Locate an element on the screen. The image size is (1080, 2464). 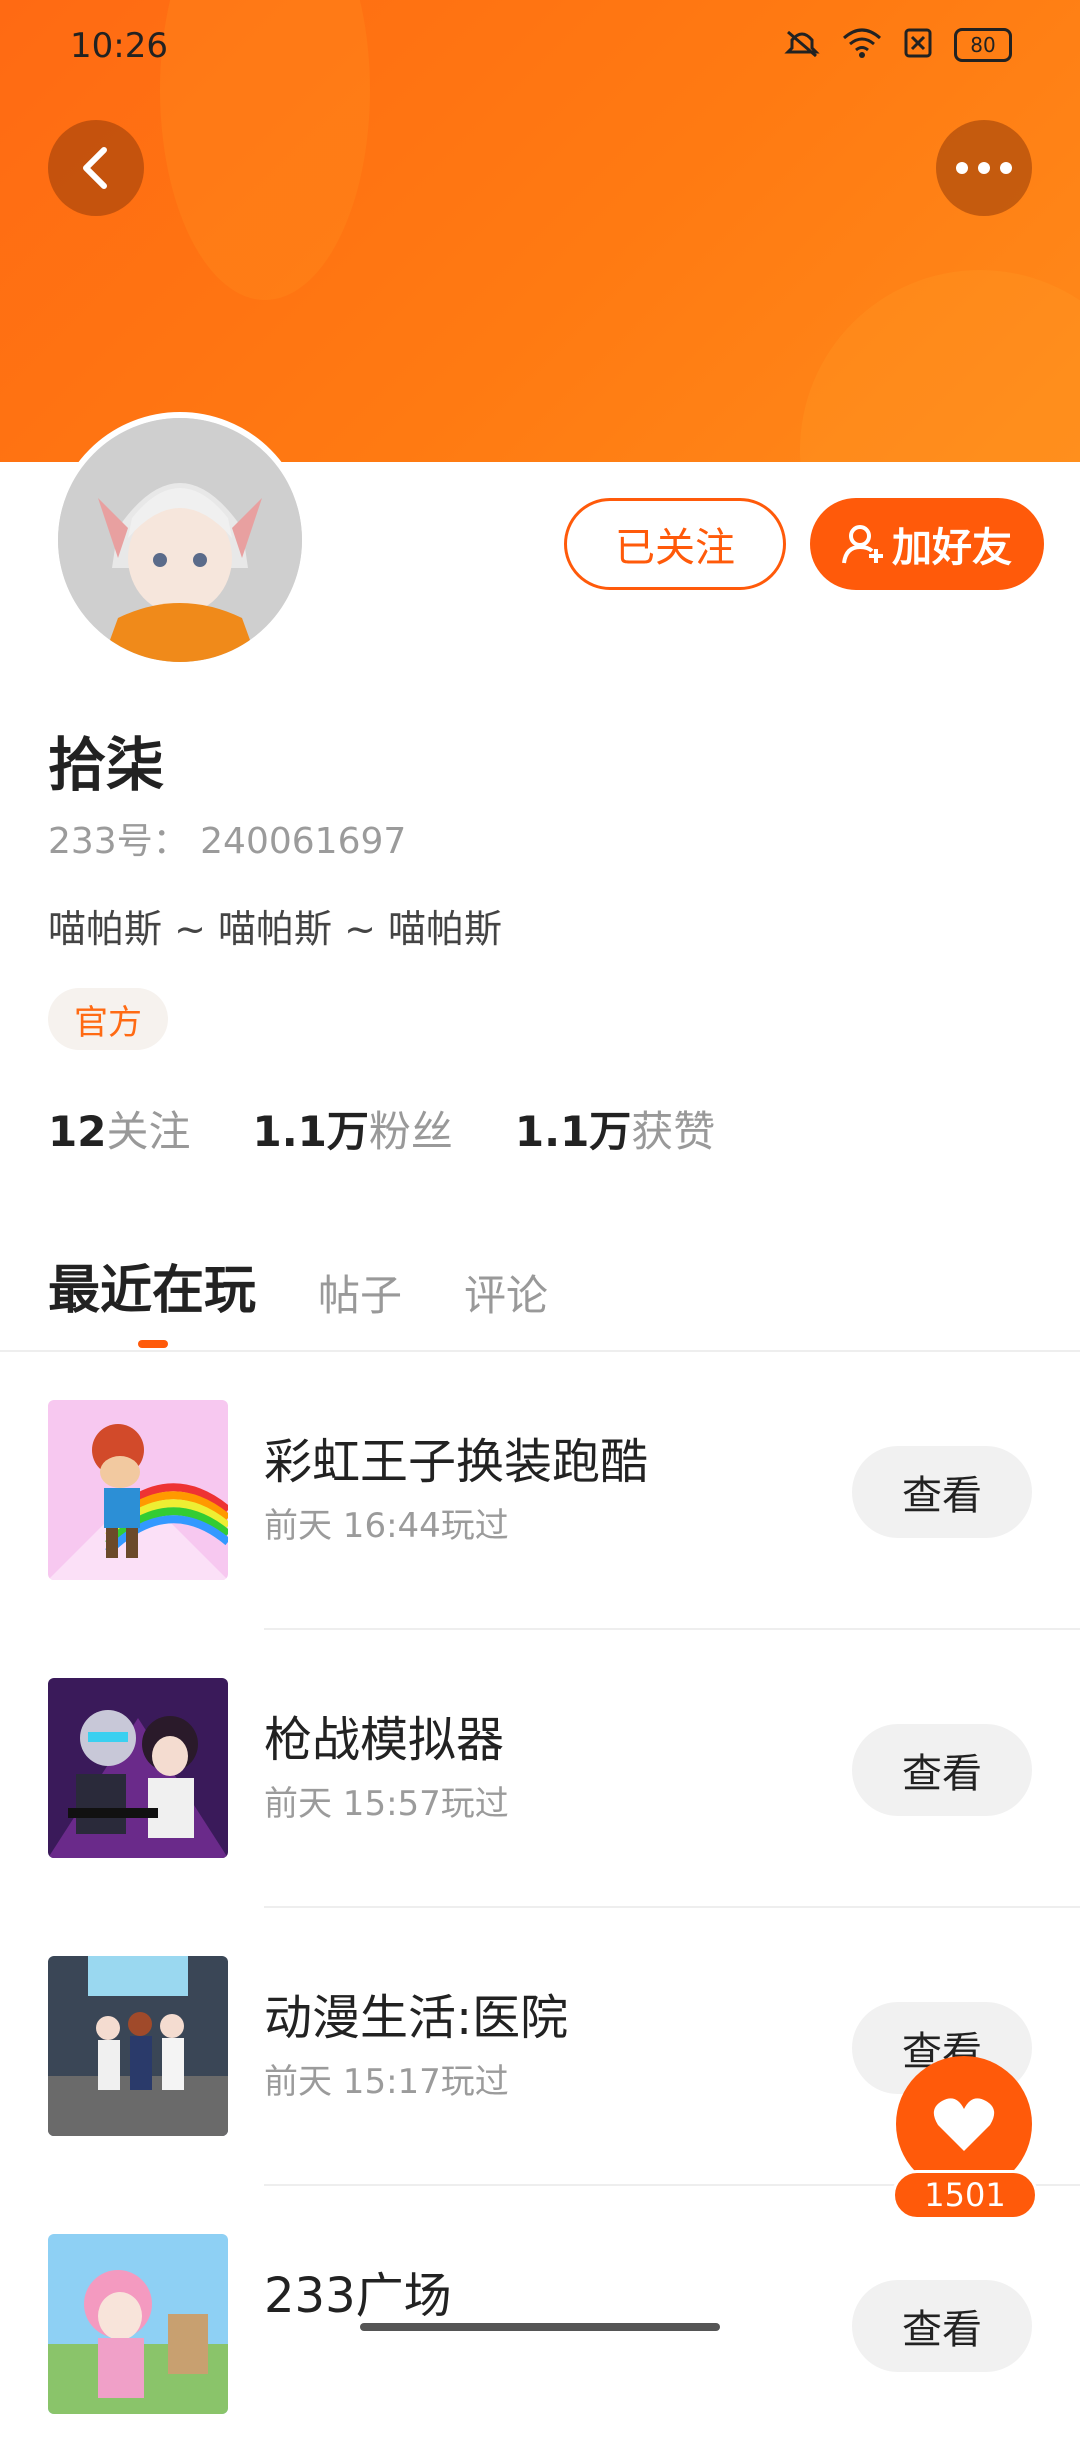
back-button is located at coordinates (96, 168).